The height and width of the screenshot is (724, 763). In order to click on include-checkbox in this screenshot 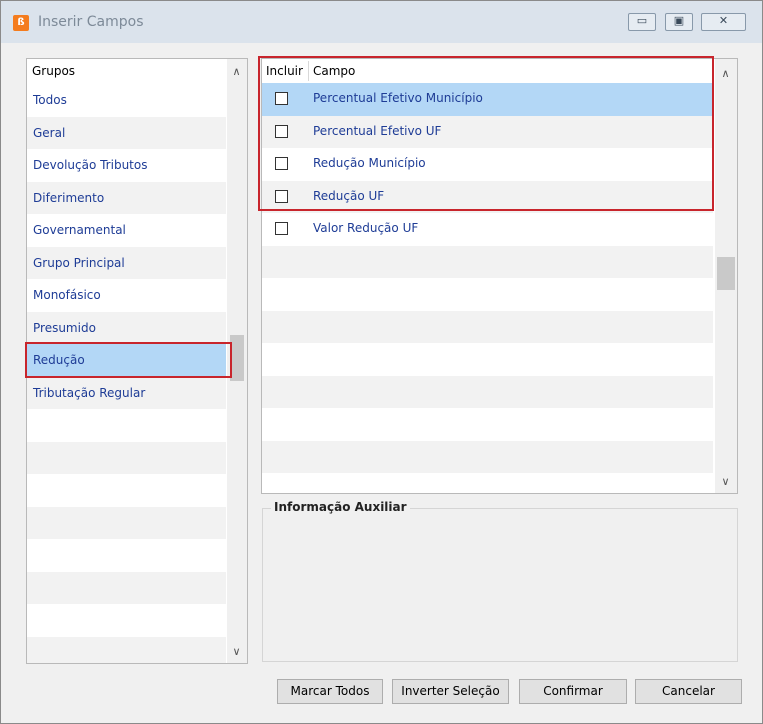, I will do `click(281, 228)`.